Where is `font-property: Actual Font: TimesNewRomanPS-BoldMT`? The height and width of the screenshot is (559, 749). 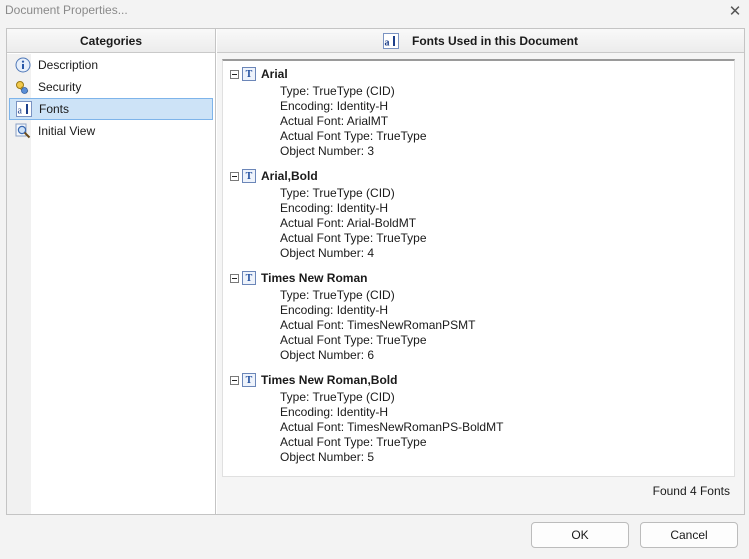 font-property: Actual Font: TimesNewRomanPS-BoldMT is located at coordinates (392, 427).